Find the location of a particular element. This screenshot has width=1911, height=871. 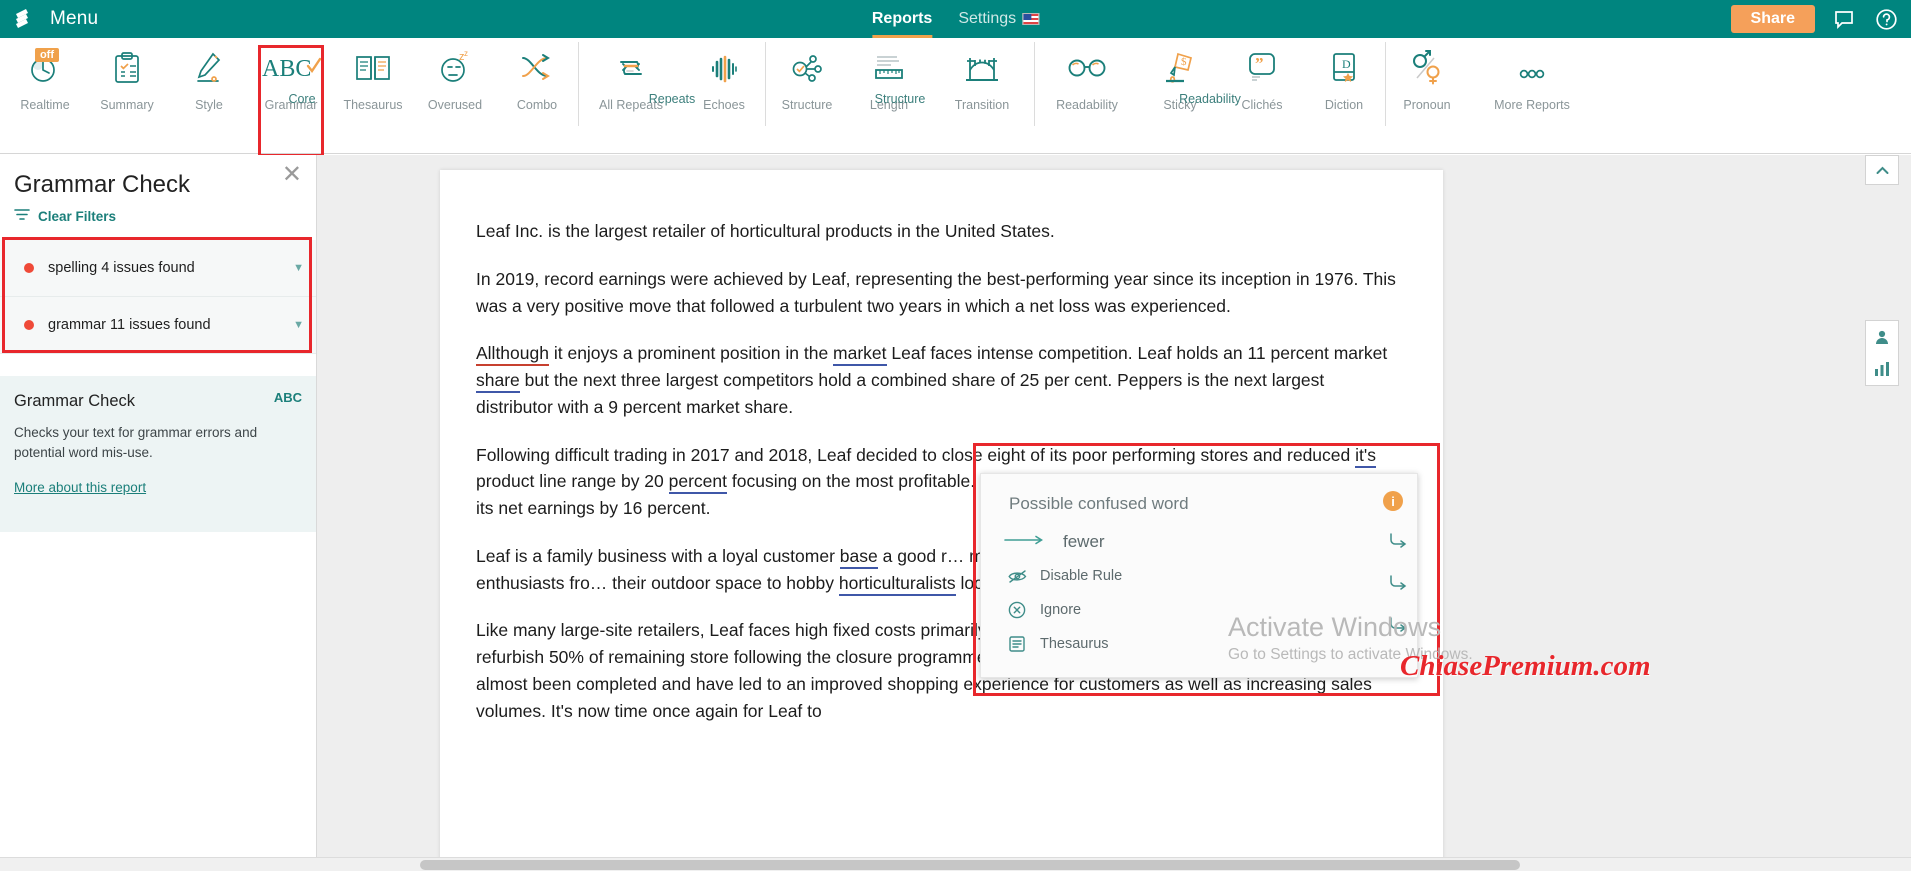

report-overused: z z Overused is located at coordinates (455, 75).